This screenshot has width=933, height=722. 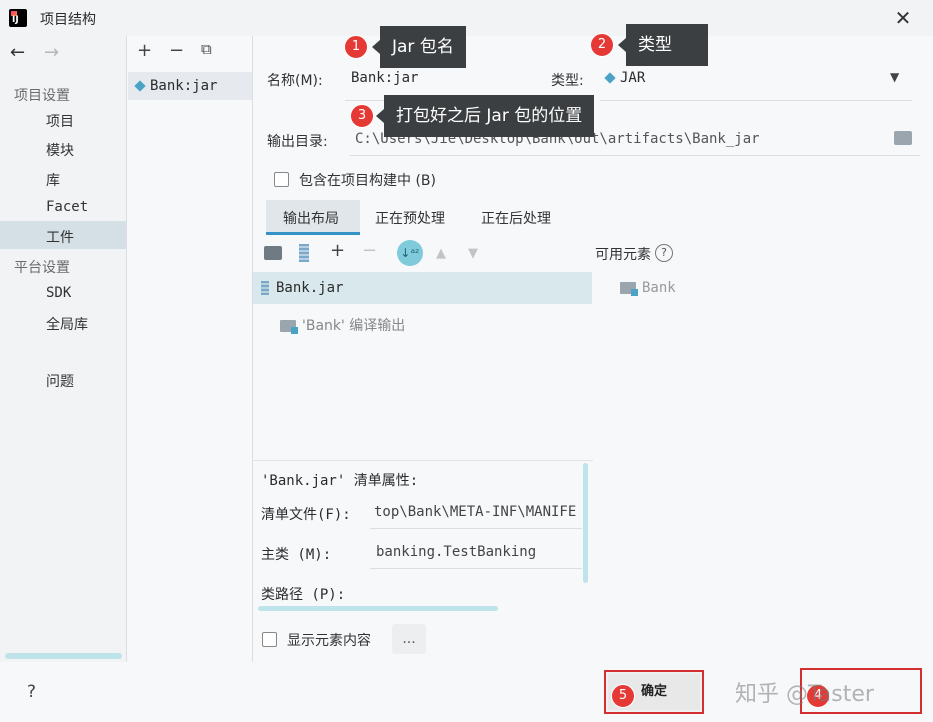 What do you see at coordinates (190, 349) in the screenshot?
I see `artifacts-column` at bounding box center [190, 349].